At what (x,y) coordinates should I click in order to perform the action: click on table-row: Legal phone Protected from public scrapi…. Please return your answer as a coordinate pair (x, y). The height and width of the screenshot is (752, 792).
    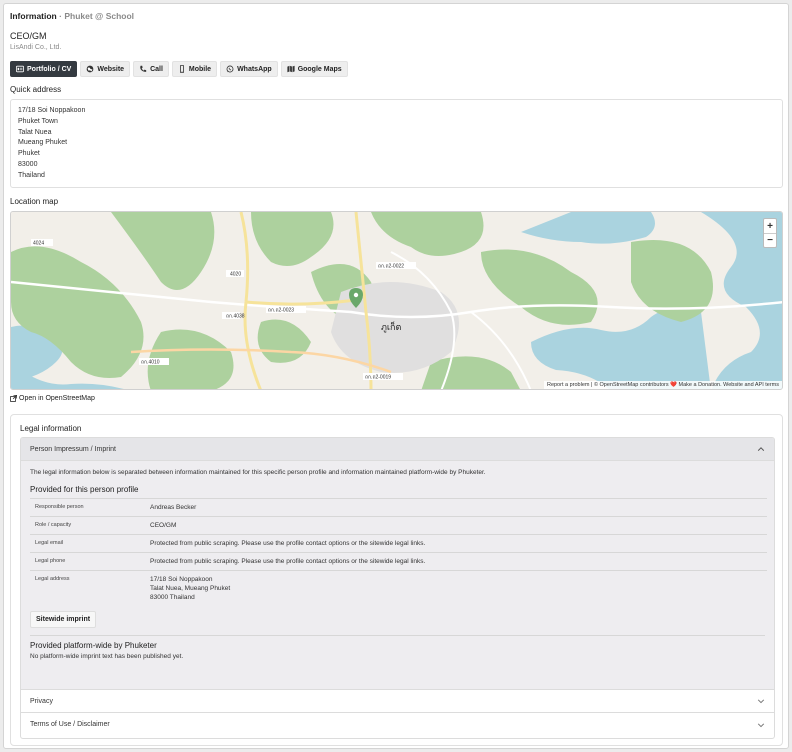
    Looking at the image, I should click on (398, 561).